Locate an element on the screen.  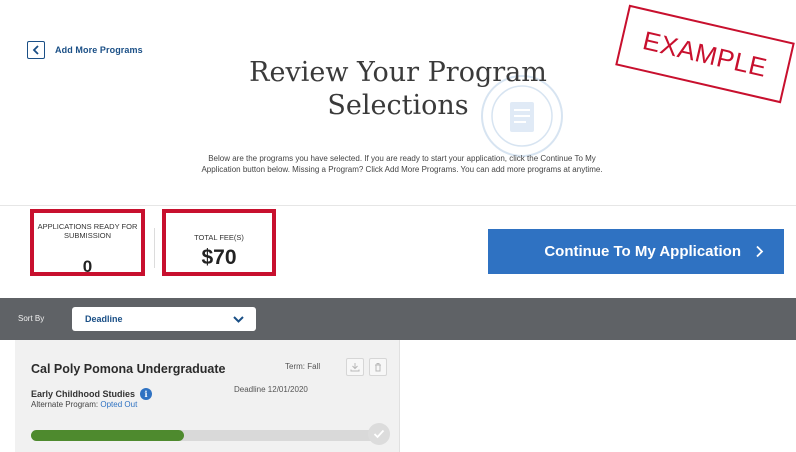
program-major: Early Childhood Studies i is located at coordinates (92, 394).